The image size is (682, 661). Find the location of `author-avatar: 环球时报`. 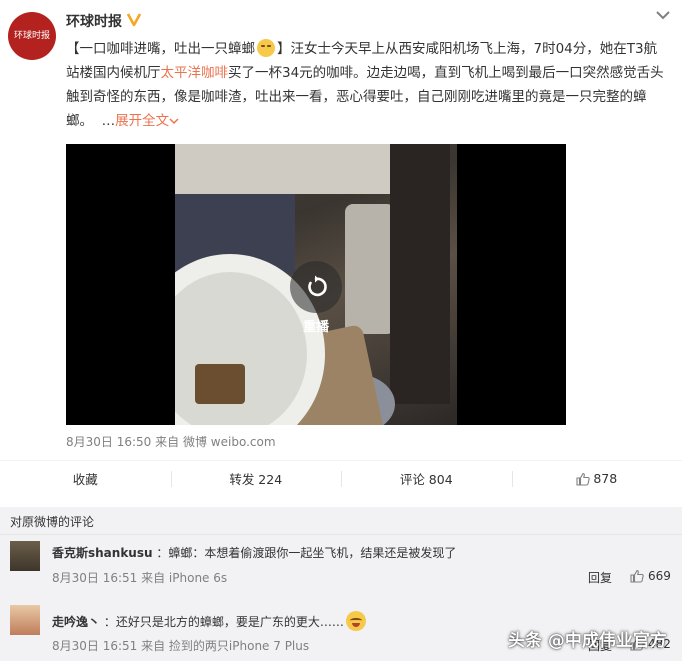

author-avatar: 环球时报 is located at coordinates (32, 36).